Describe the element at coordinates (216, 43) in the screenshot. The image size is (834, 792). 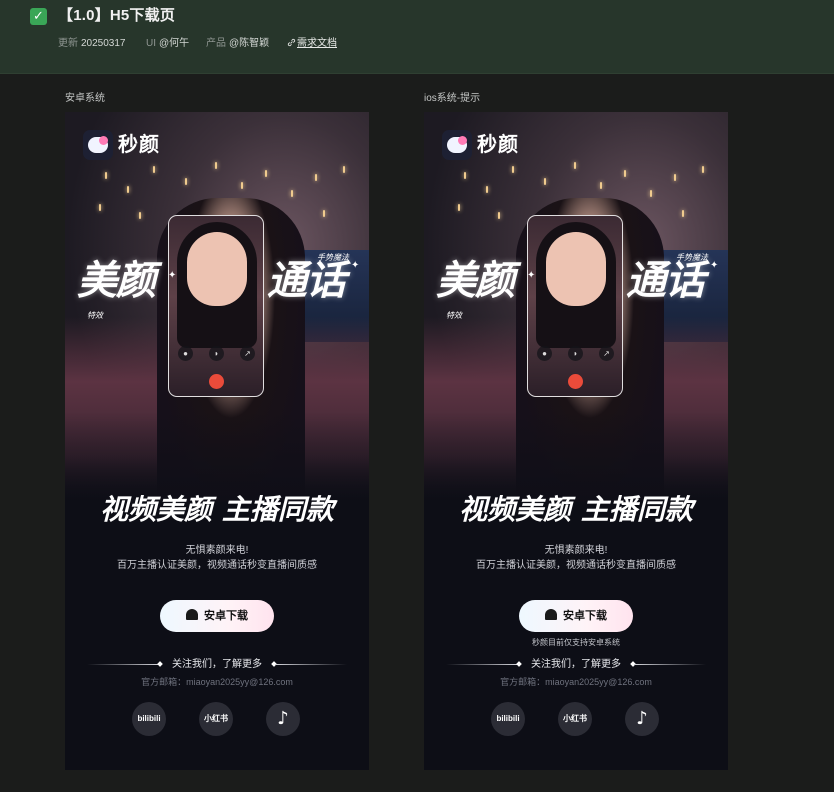
I see `product-label: 产品` at that location.